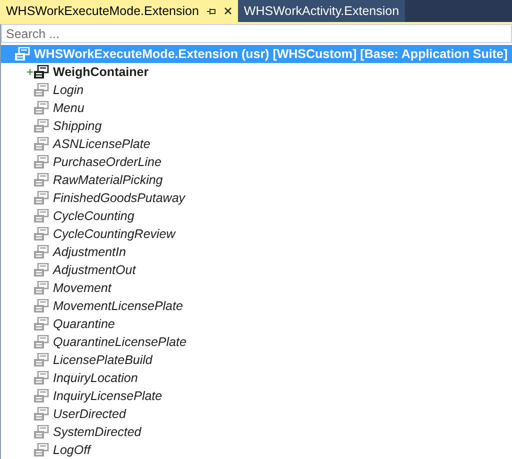  What do you see at coordinates (211, 11) in the screenshot?
I see `pin-icon` at bounding box center [211, 11].